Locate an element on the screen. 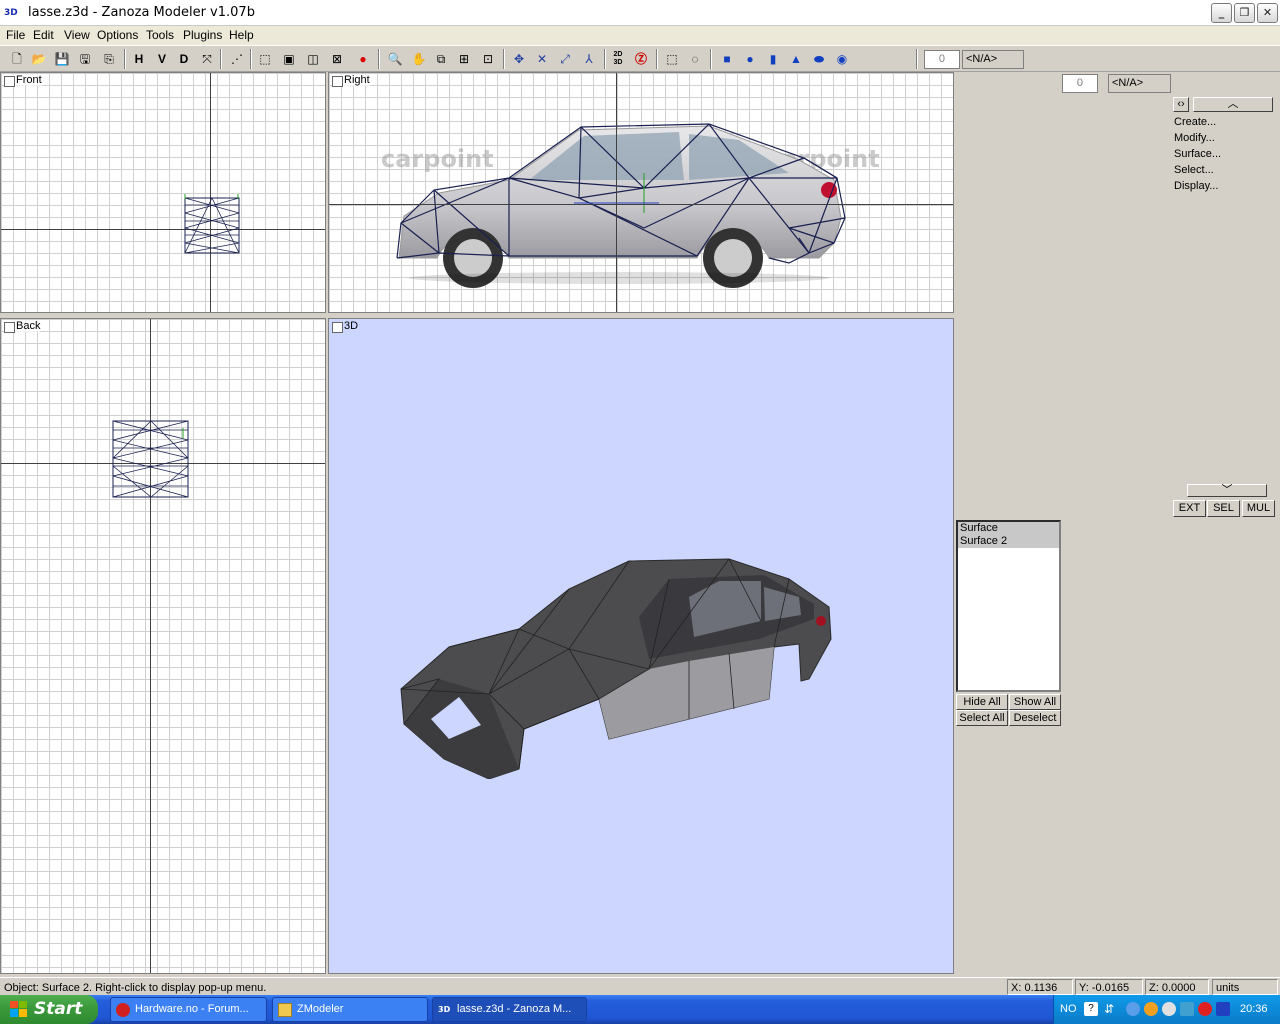 The image size is (1280, 1024). tray-bluetooth-icon is located at coordinates (1187, 1009).